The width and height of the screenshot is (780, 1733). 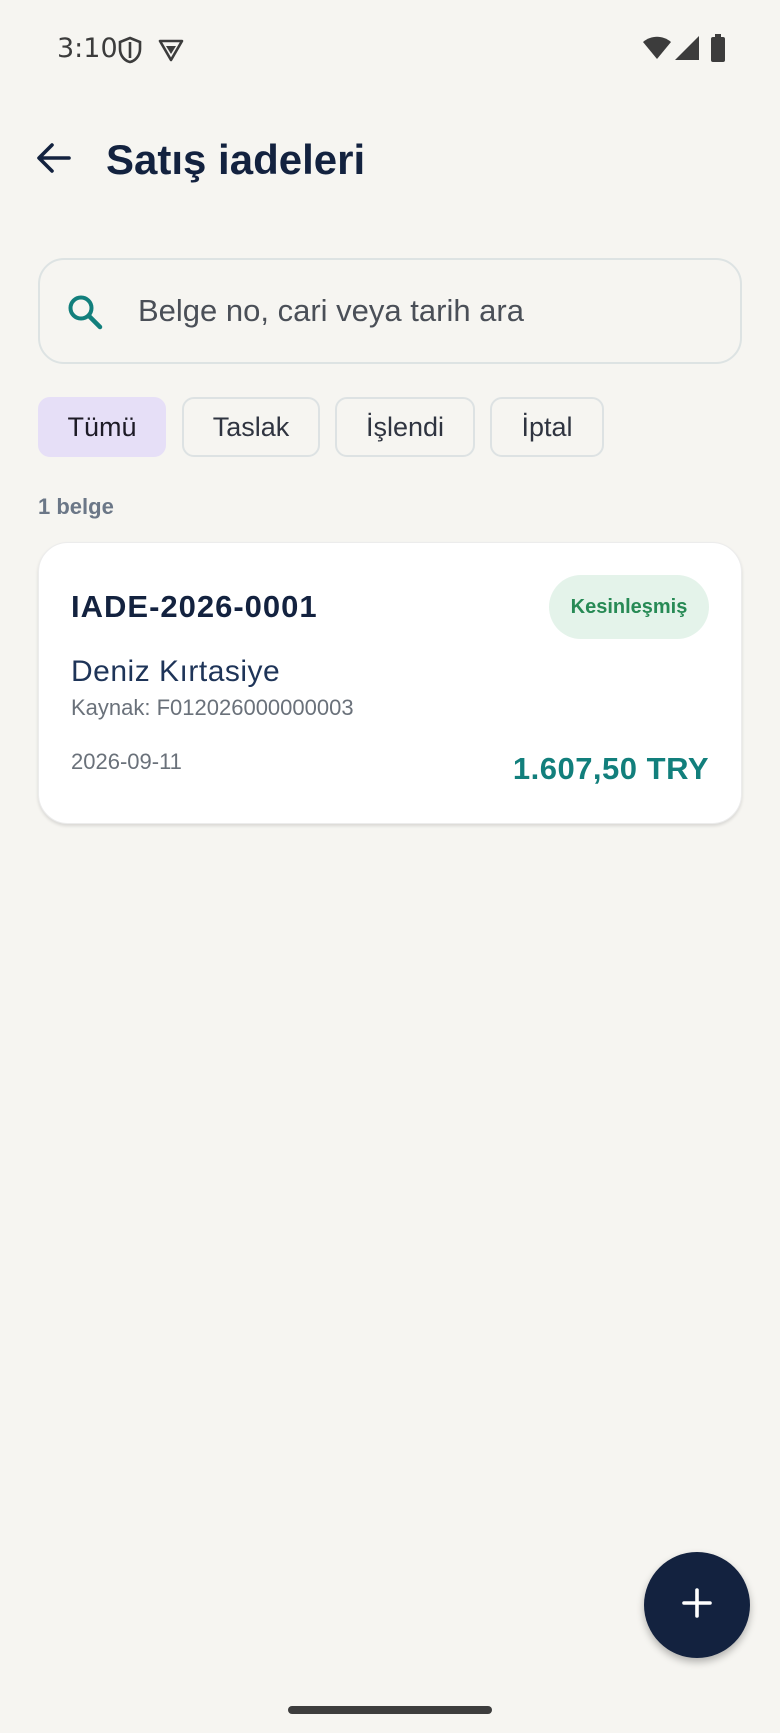 I want to click on status-bar: 3:10, so click(x=390, y=50).